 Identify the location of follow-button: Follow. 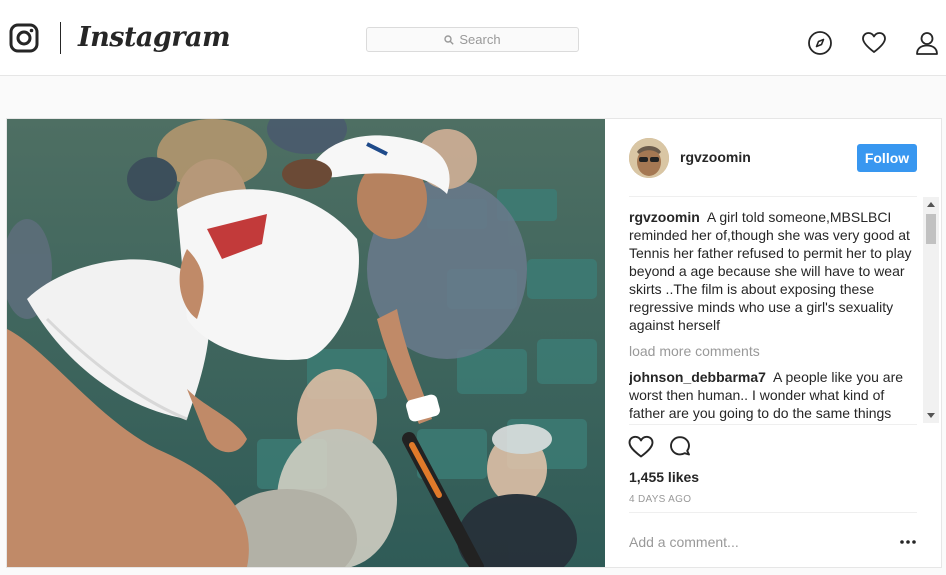
(887, 158).